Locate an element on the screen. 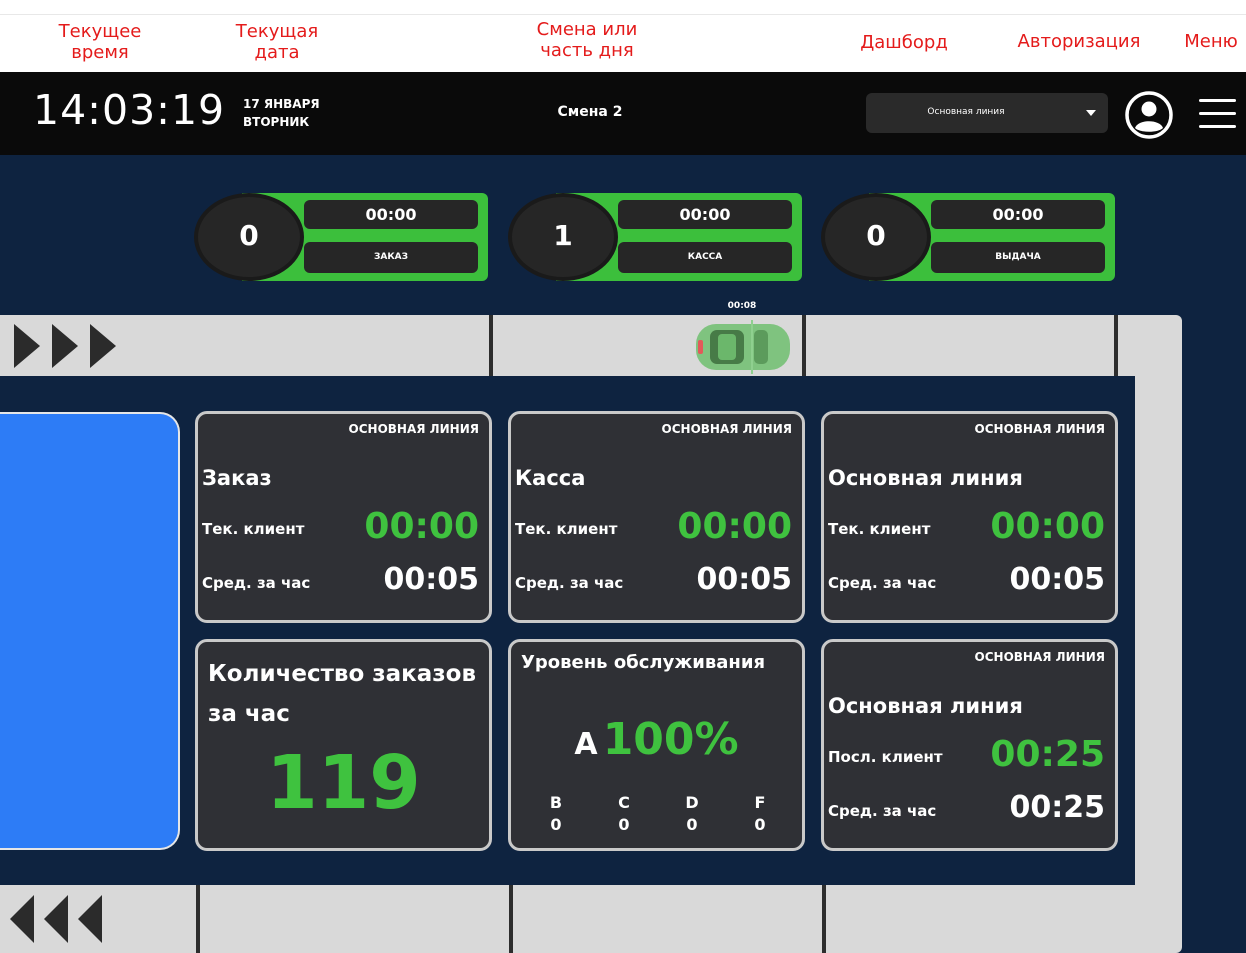 Image resolution: width=1246 pixels, height=953 pixels. card-title: Уровень обслуживания is located at coordinates (643, 662).